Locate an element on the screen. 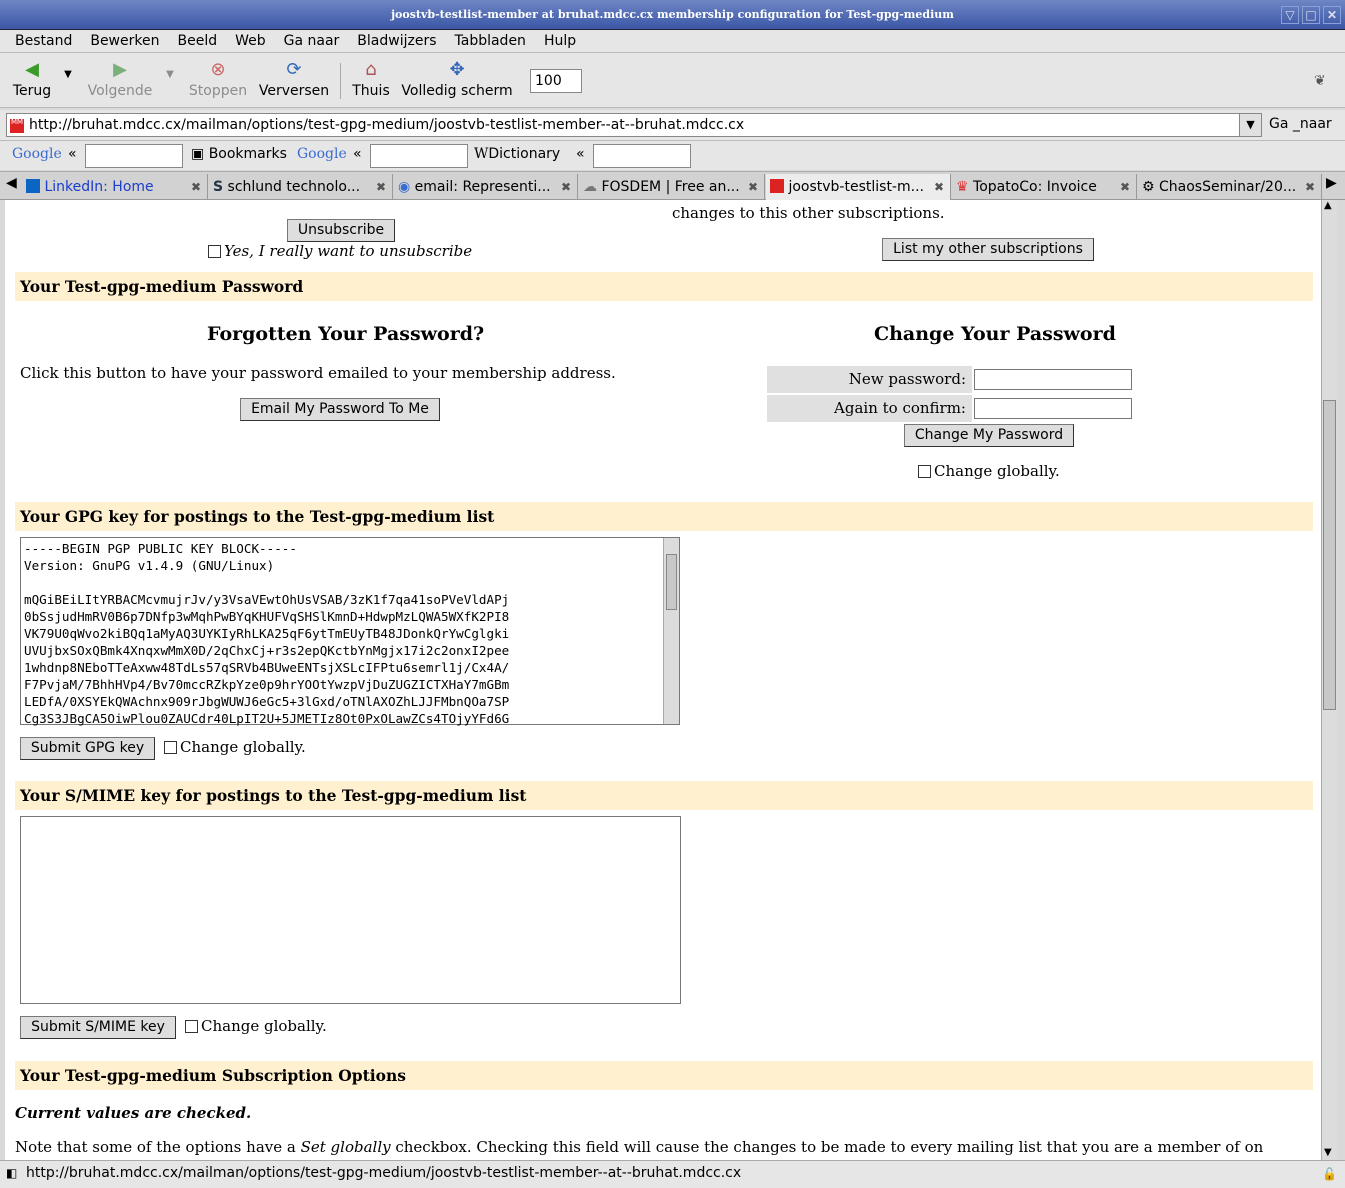 This screenshot has height=1188, width=1345. tab-email: ◉ email: Representi... ✖ is located at coordinates (486, 187).